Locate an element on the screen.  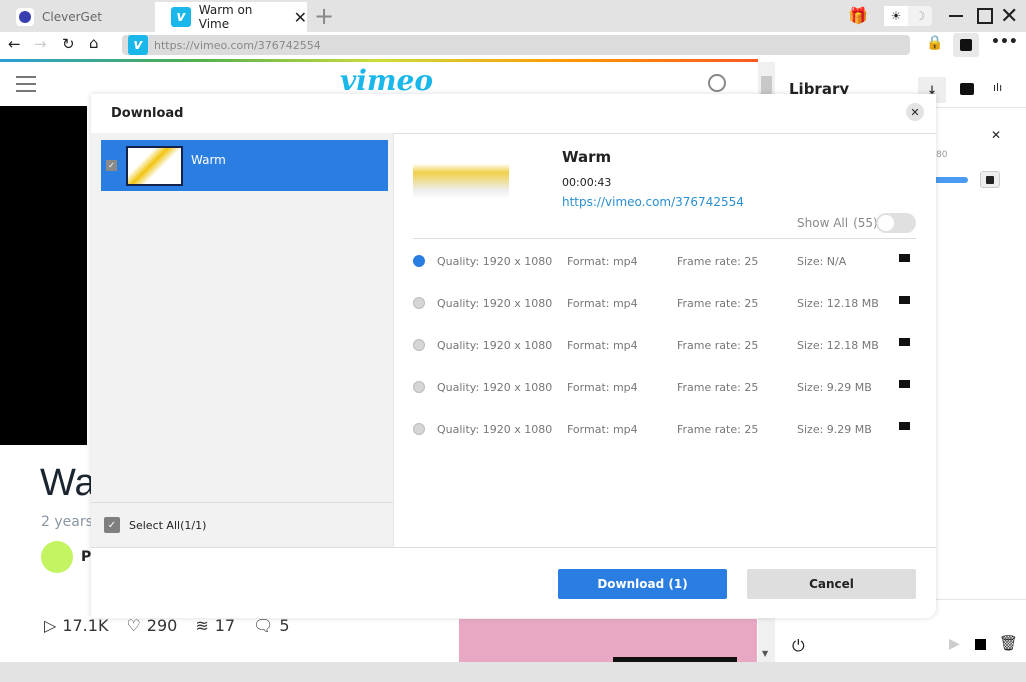
moon-icon: ☽ is located at coordinates (920, 16).